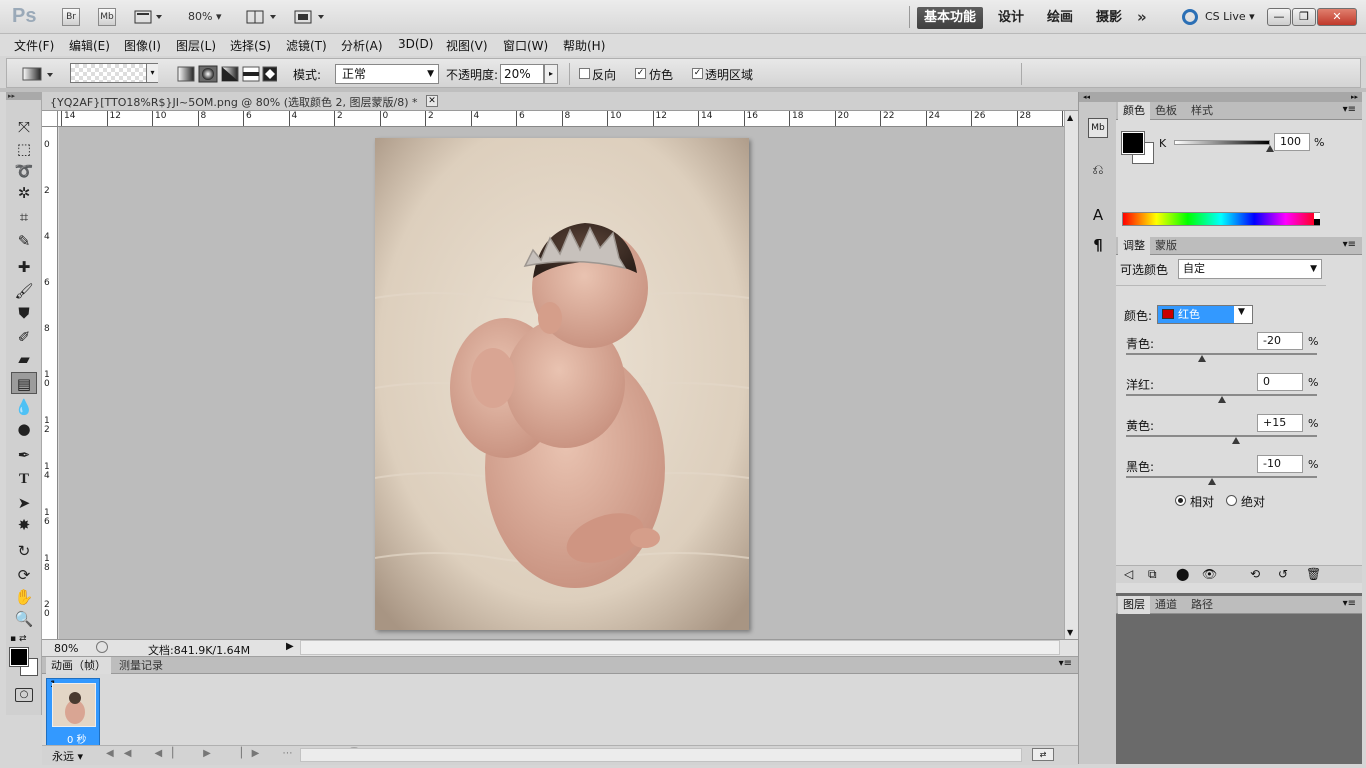  What do you see at coordinates (432, 101) in the screenshot?
I see `close-document-icon: ✕` at bounding box center [432, 101].